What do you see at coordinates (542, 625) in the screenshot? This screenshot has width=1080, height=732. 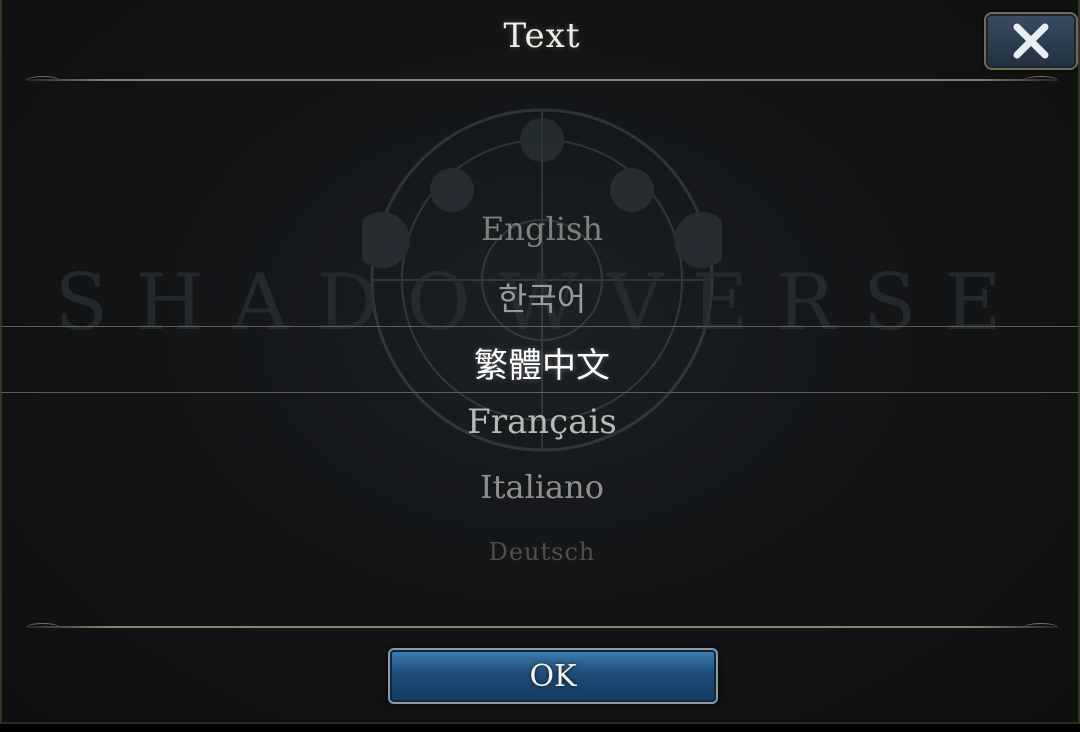 I see `bottom-divider` at bounding box center [542, 625].